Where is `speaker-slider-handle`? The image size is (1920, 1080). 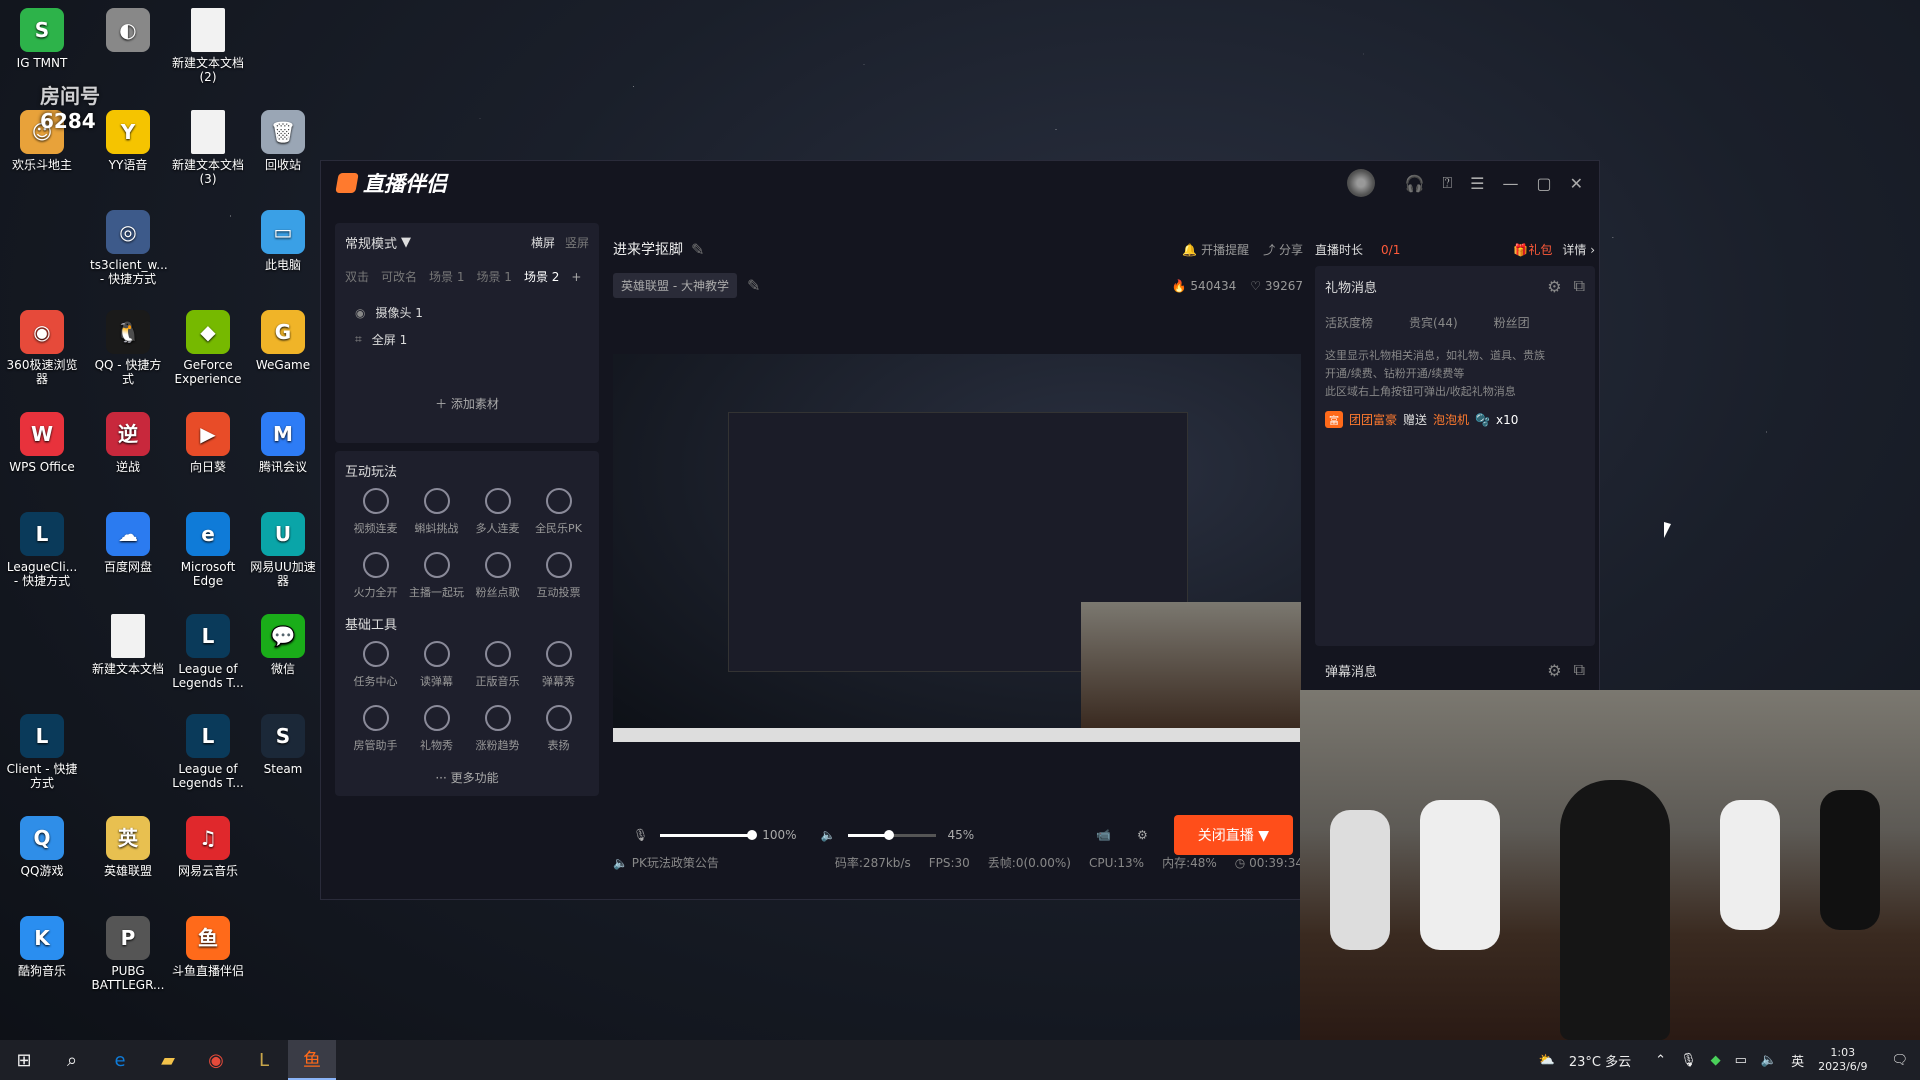 speaker-slider-handle is located at coordinates (888, 834).